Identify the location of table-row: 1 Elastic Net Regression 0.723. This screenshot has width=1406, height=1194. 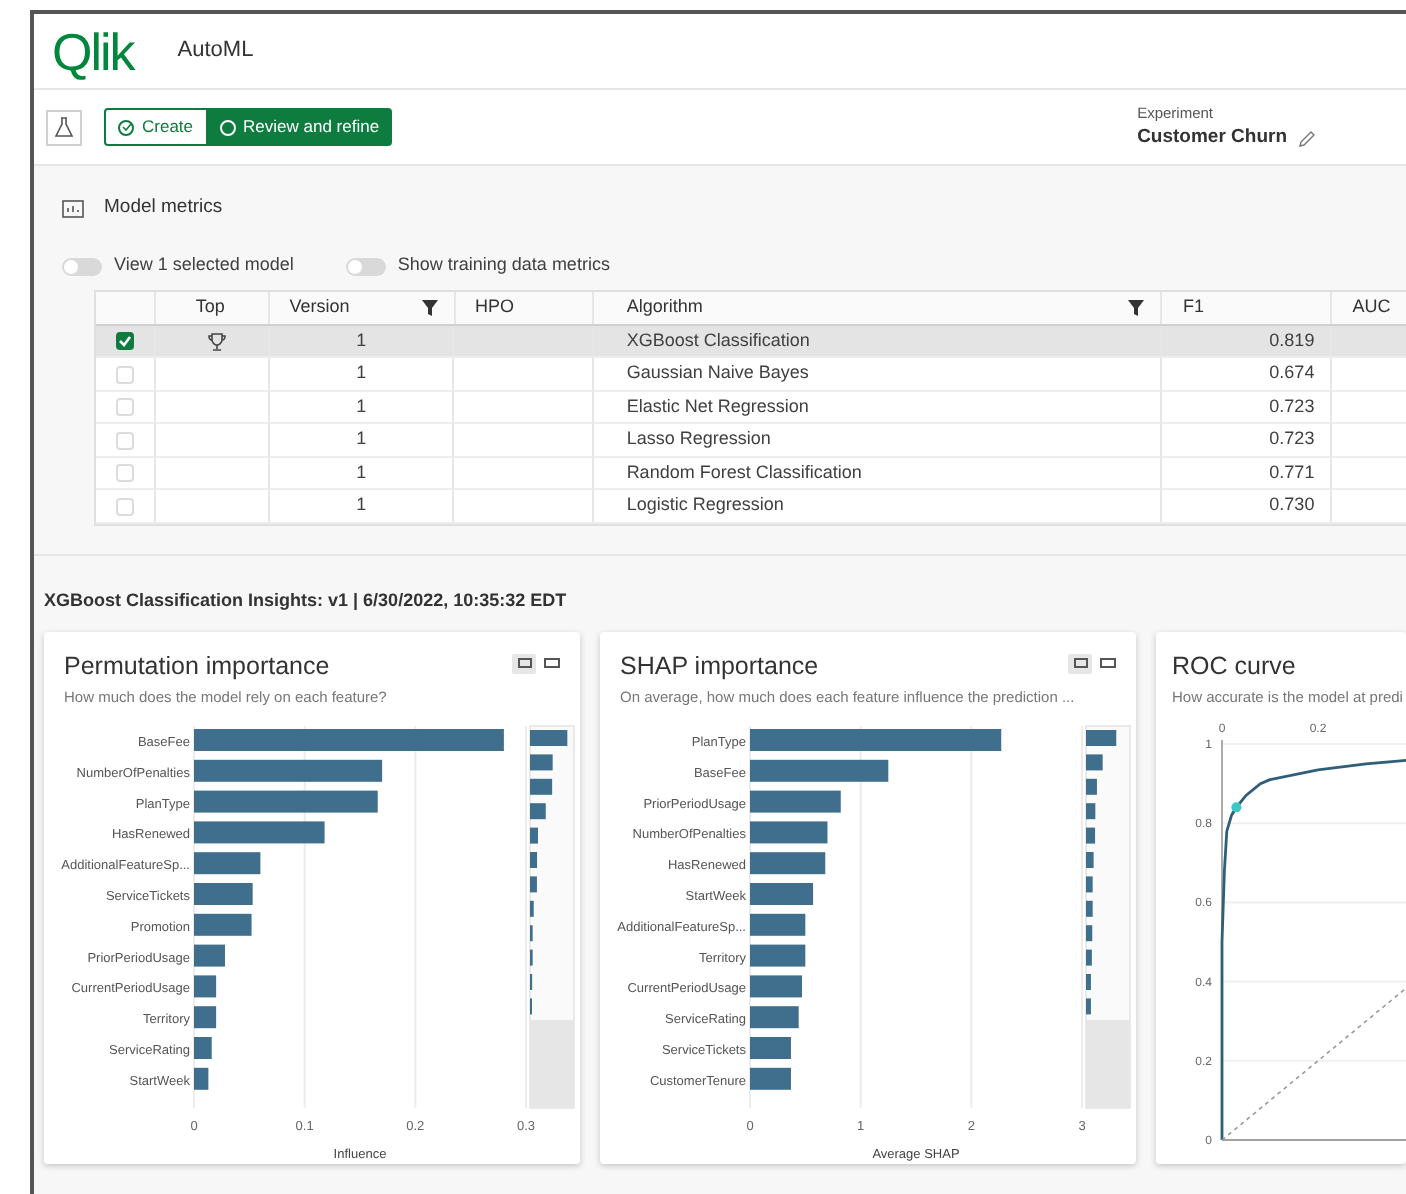
(751, 408).